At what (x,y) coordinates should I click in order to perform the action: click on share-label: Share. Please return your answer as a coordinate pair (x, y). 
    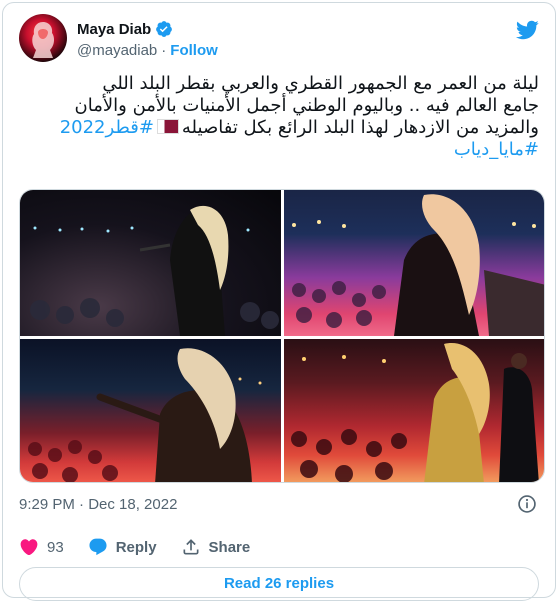
    Looking at the image, I should click on (229, 547).